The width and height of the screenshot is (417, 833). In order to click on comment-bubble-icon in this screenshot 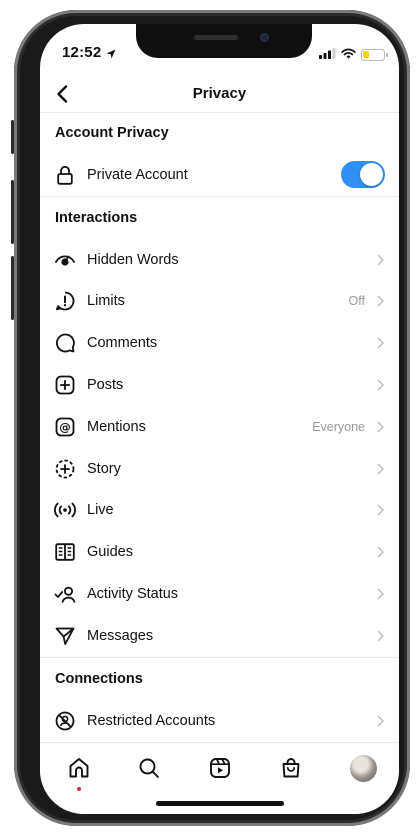, I will do `click(65, 343)`.